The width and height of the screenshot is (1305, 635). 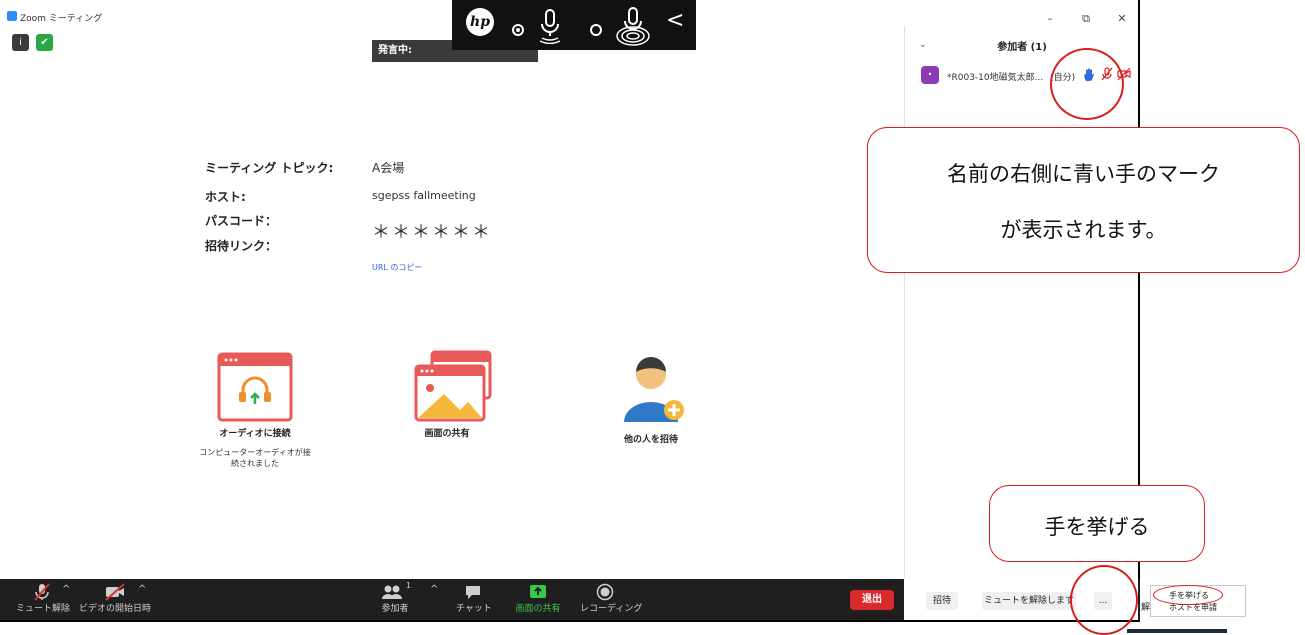 What do you see at coordinates (1188, 595) in the screenshot?
I see `highlight-circle-raise-hand` at bounding box center [1188, 595].